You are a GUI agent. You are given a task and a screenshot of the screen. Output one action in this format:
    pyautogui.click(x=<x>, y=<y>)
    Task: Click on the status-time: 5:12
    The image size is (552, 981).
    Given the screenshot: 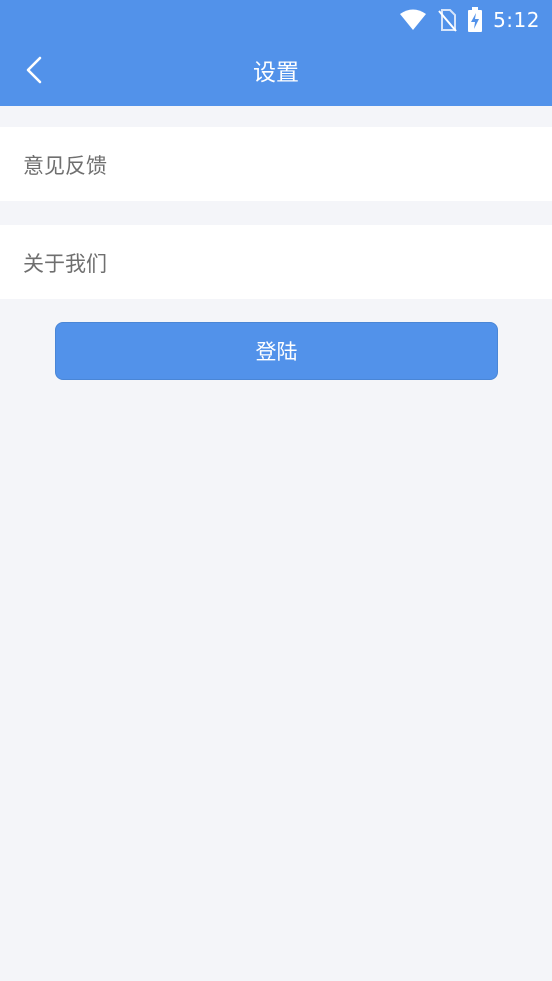 What is the action you would take?
    pyautogui.click(x=516, y=20)
    